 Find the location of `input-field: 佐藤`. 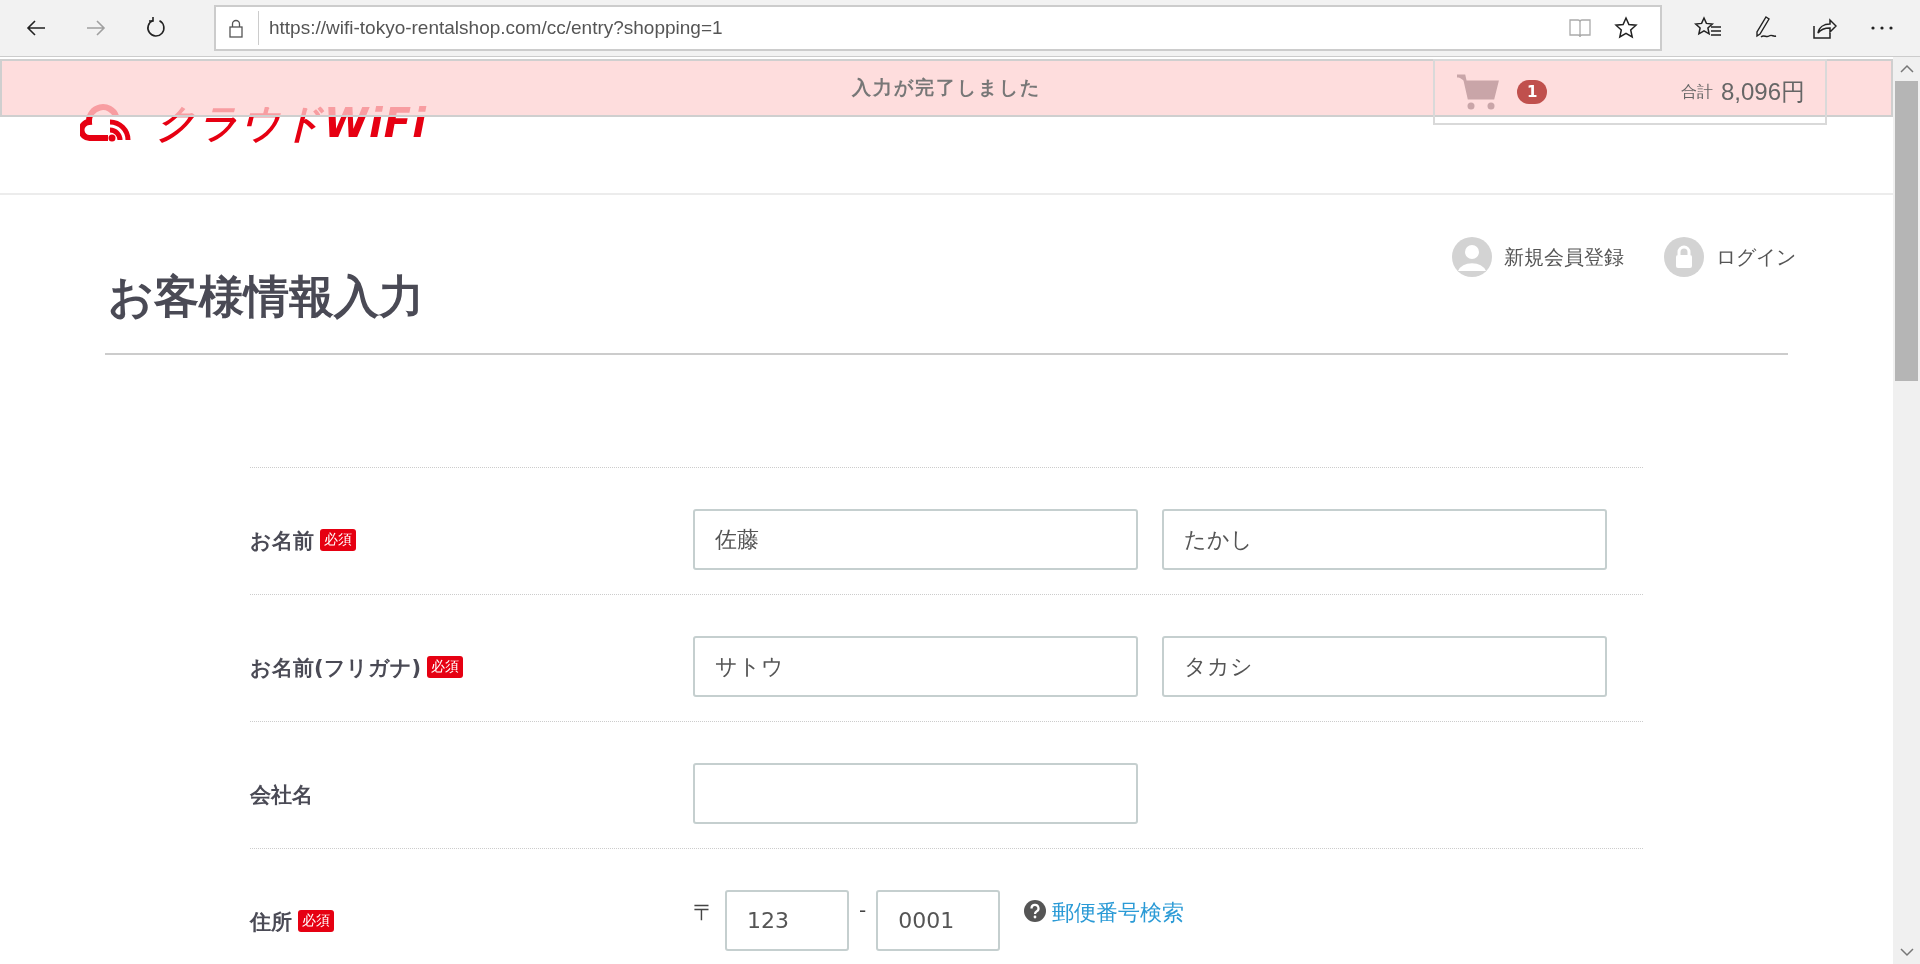

input-field: 佐藤 is located at coordinates (915, 539).